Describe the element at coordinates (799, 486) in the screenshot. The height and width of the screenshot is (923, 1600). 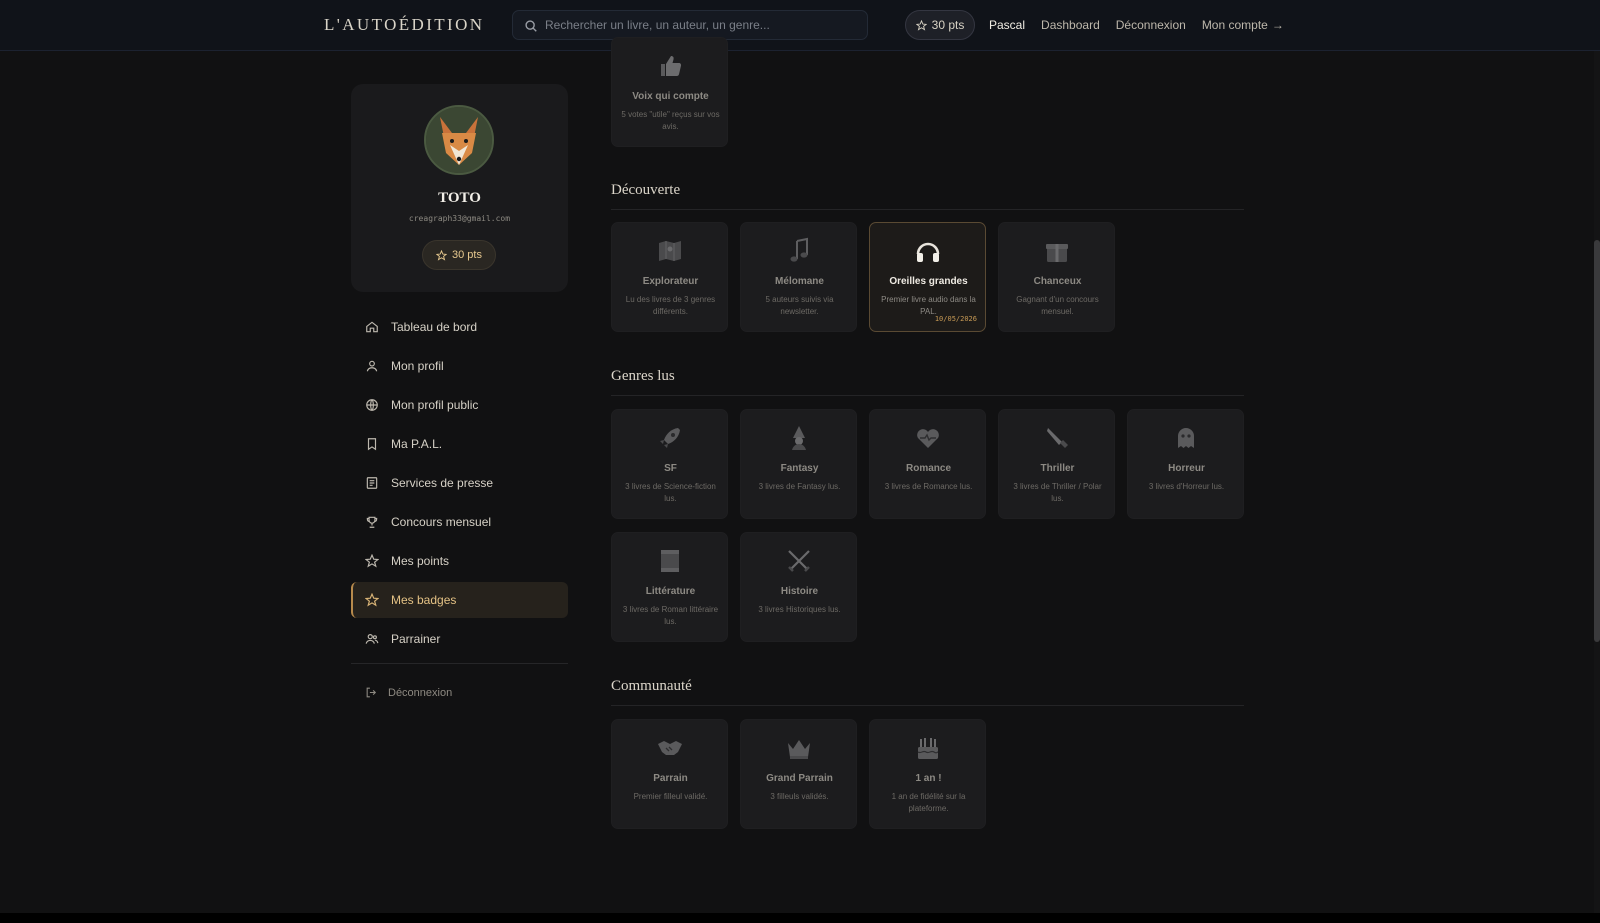
I see `badge-description: 3 livres de Fantasy lus.` at that location.